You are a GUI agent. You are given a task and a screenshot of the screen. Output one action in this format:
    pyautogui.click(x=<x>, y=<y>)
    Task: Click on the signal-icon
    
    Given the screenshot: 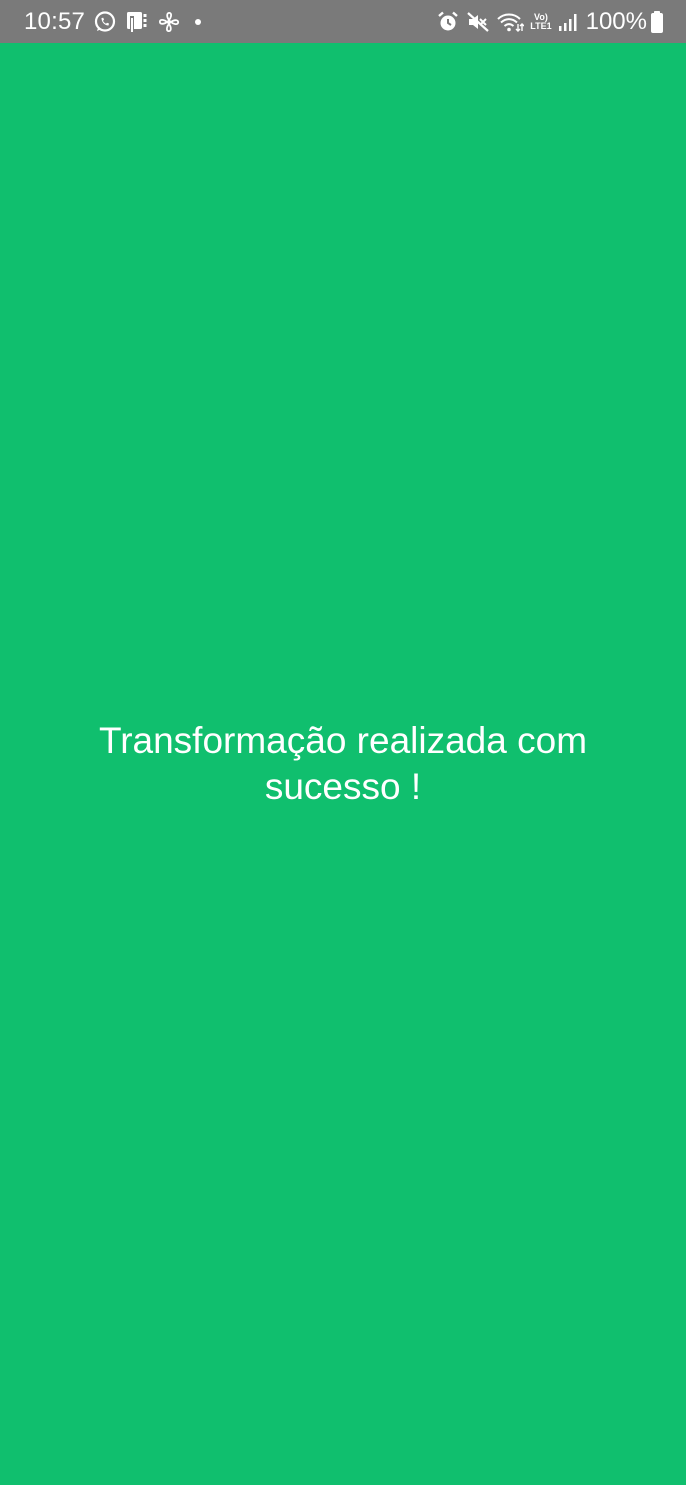 What is the action you would take?
    pyautogui.click(x=568, y=22)
    